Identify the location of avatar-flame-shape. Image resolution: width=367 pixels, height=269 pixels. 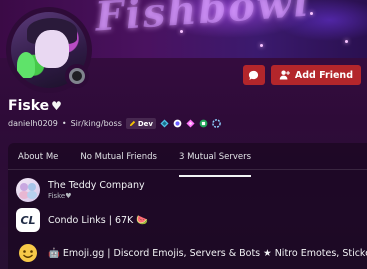
(26, 65).